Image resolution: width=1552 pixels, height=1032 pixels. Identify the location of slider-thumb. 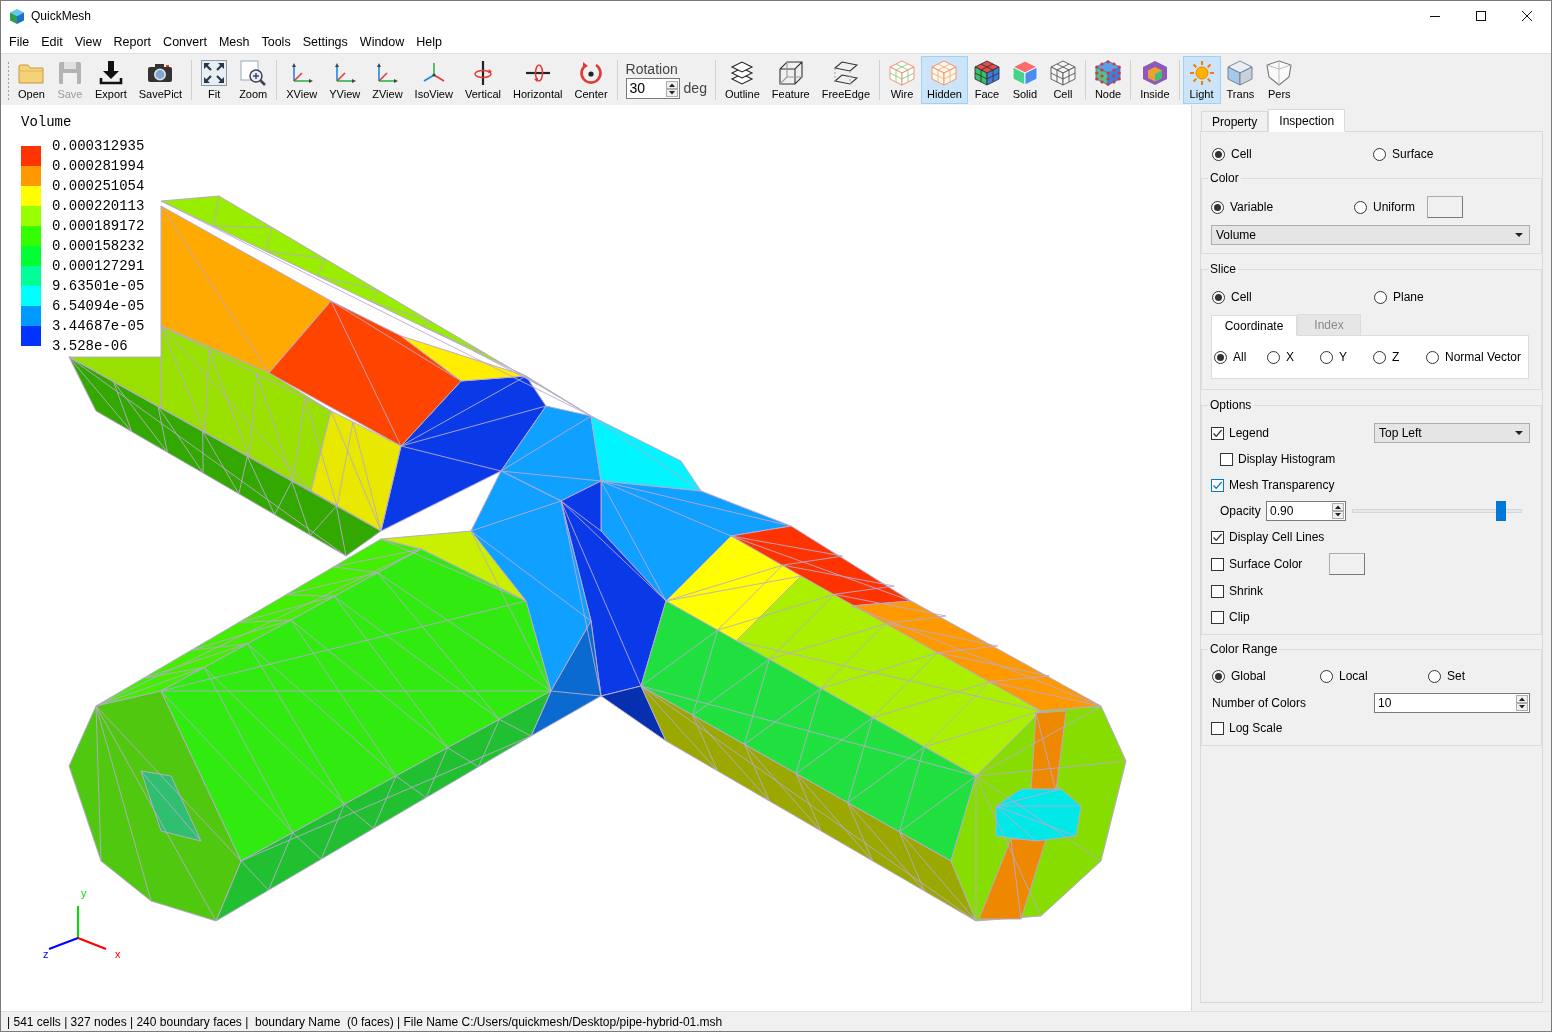
(1501, 511).